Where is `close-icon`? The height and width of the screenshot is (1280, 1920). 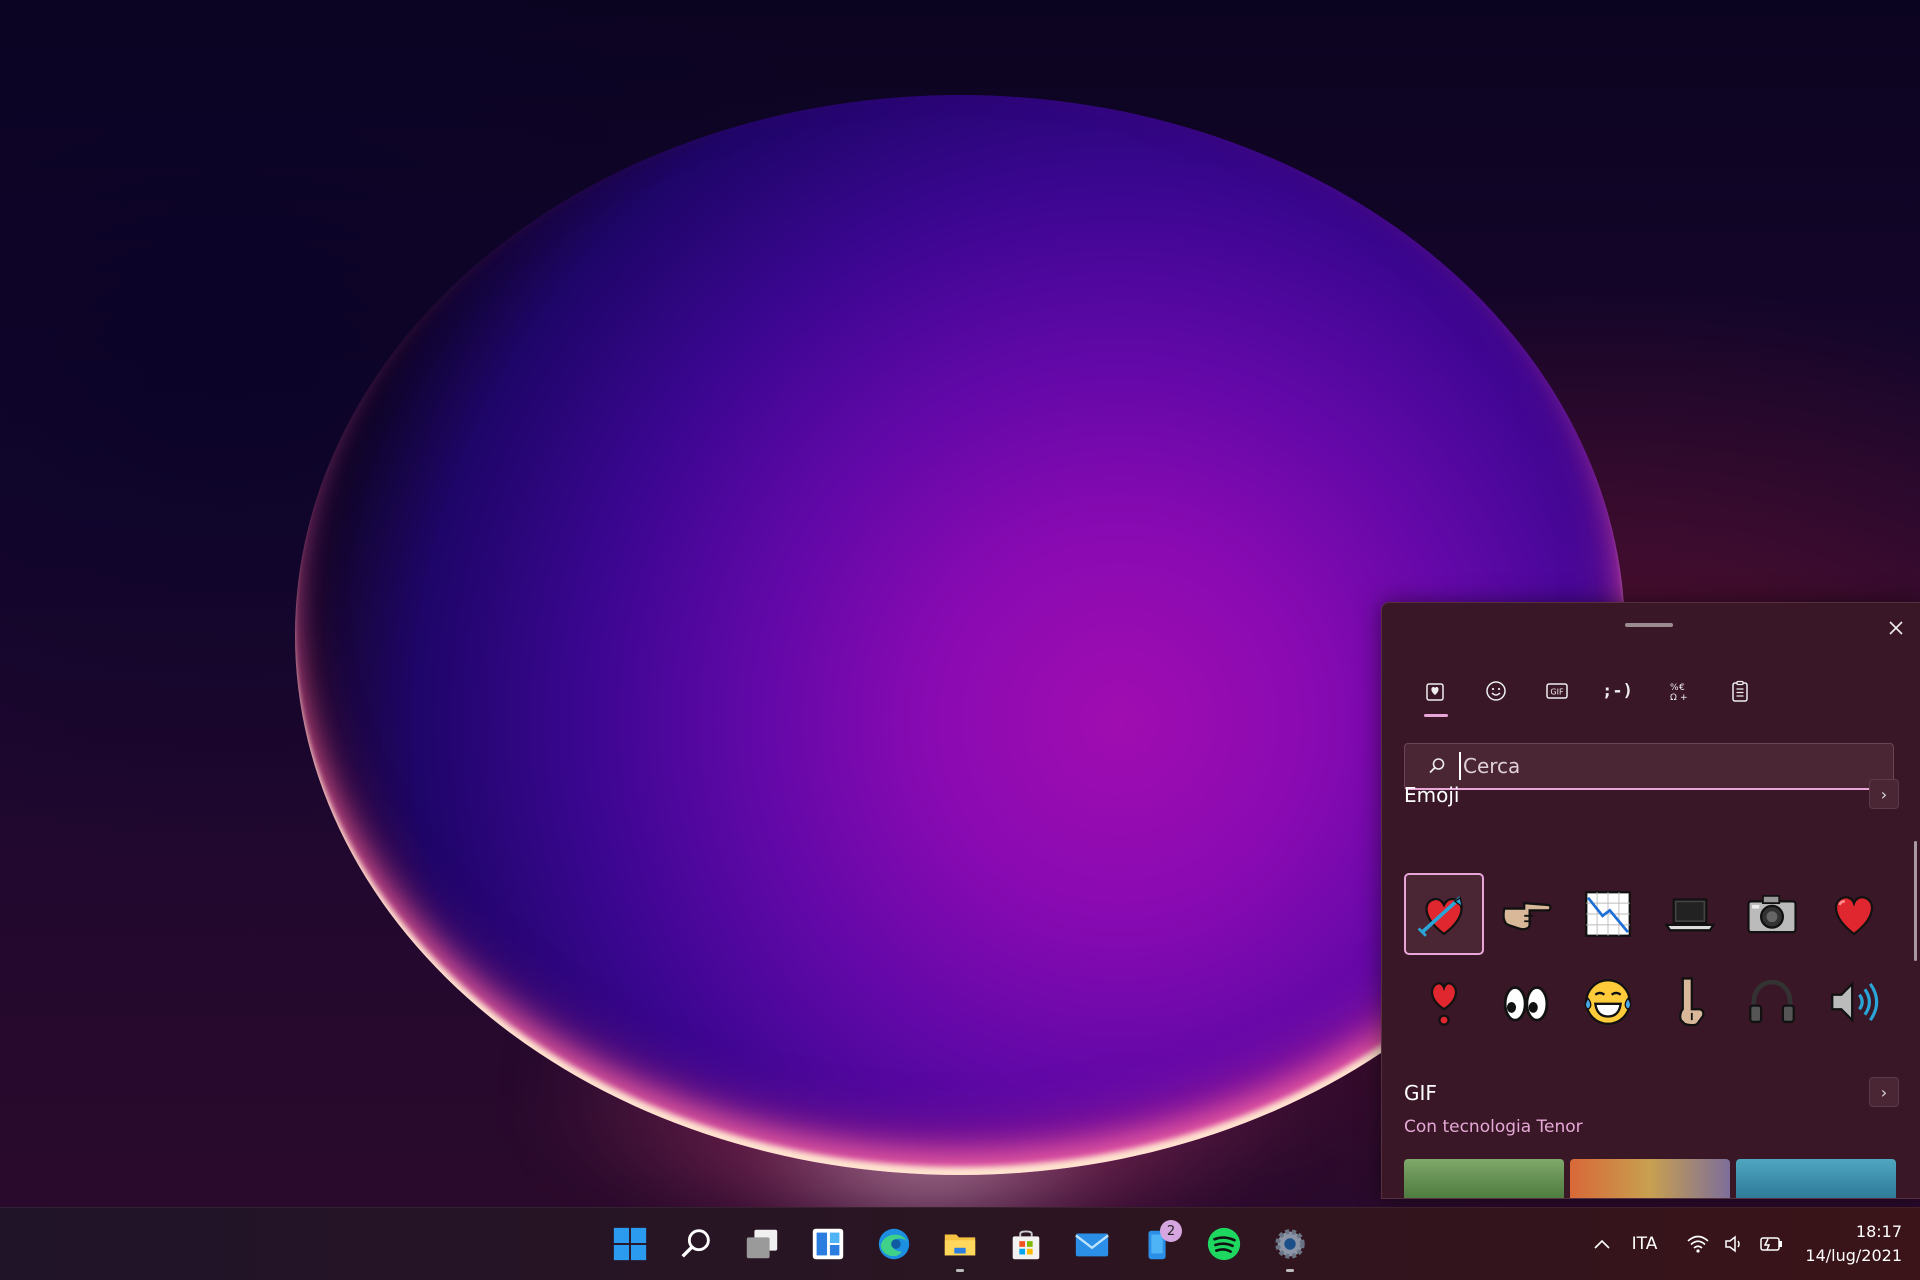
close-icon is located at coordinates (1896, 628).